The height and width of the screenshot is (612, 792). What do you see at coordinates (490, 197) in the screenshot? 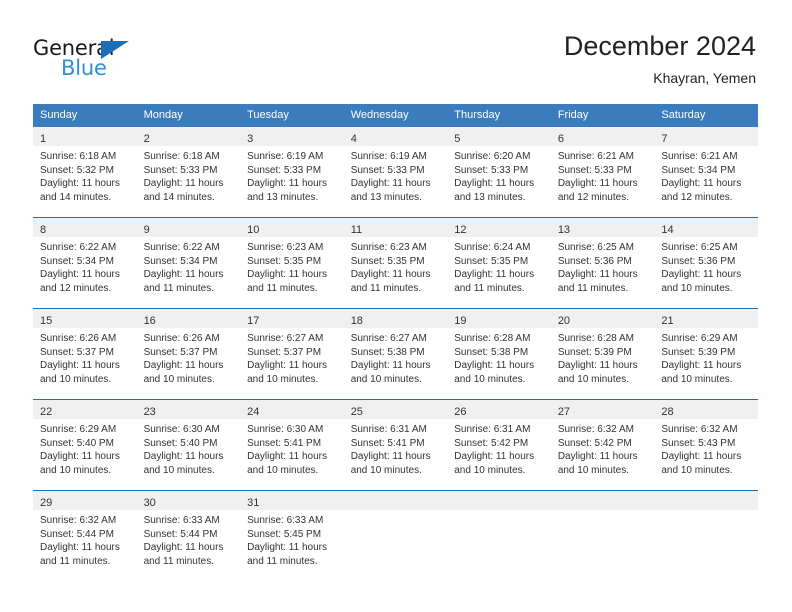
I see `daylight-text-line2: and 13 minutes.` at bounding box center [490, 197].